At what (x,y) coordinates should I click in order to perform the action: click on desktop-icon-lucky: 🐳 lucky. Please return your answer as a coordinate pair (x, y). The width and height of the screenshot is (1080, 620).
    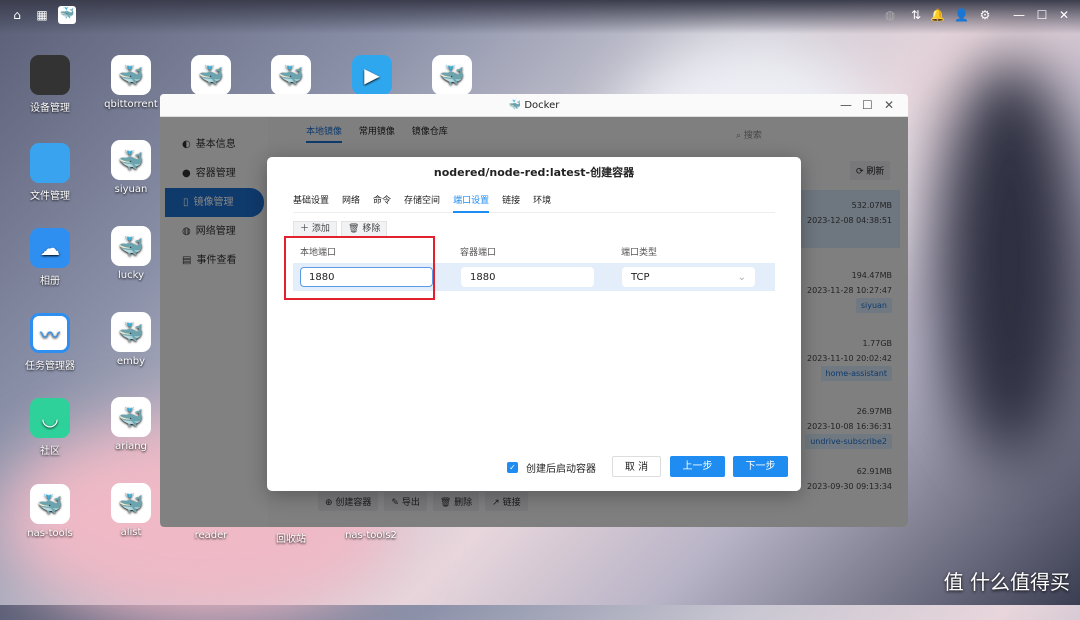
    Looking at the image, I should click on (131, 253).